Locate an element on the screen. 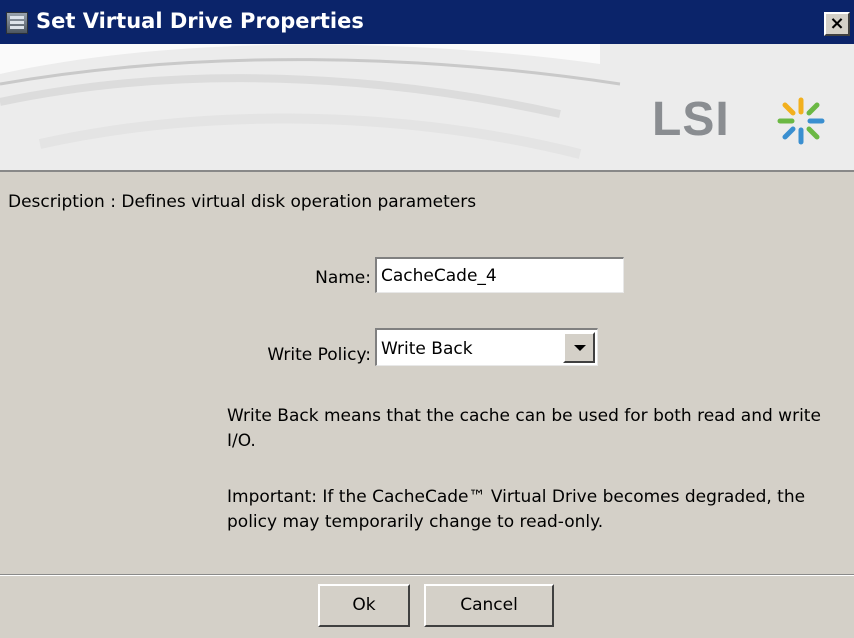 The image size is (854, 638). close-icon: × is located at coordinates (837, 23).